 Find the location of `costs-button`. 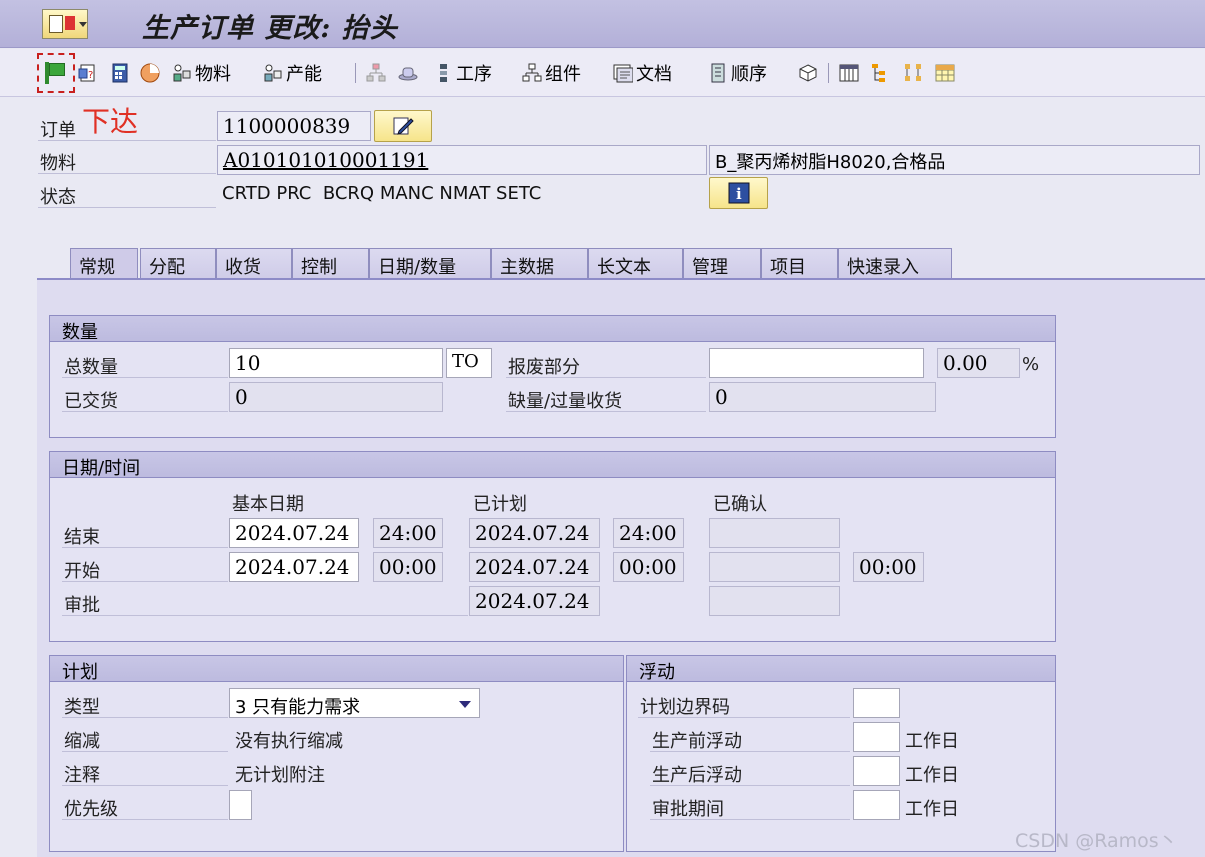

costs-button is located at coordinates (151, 73).